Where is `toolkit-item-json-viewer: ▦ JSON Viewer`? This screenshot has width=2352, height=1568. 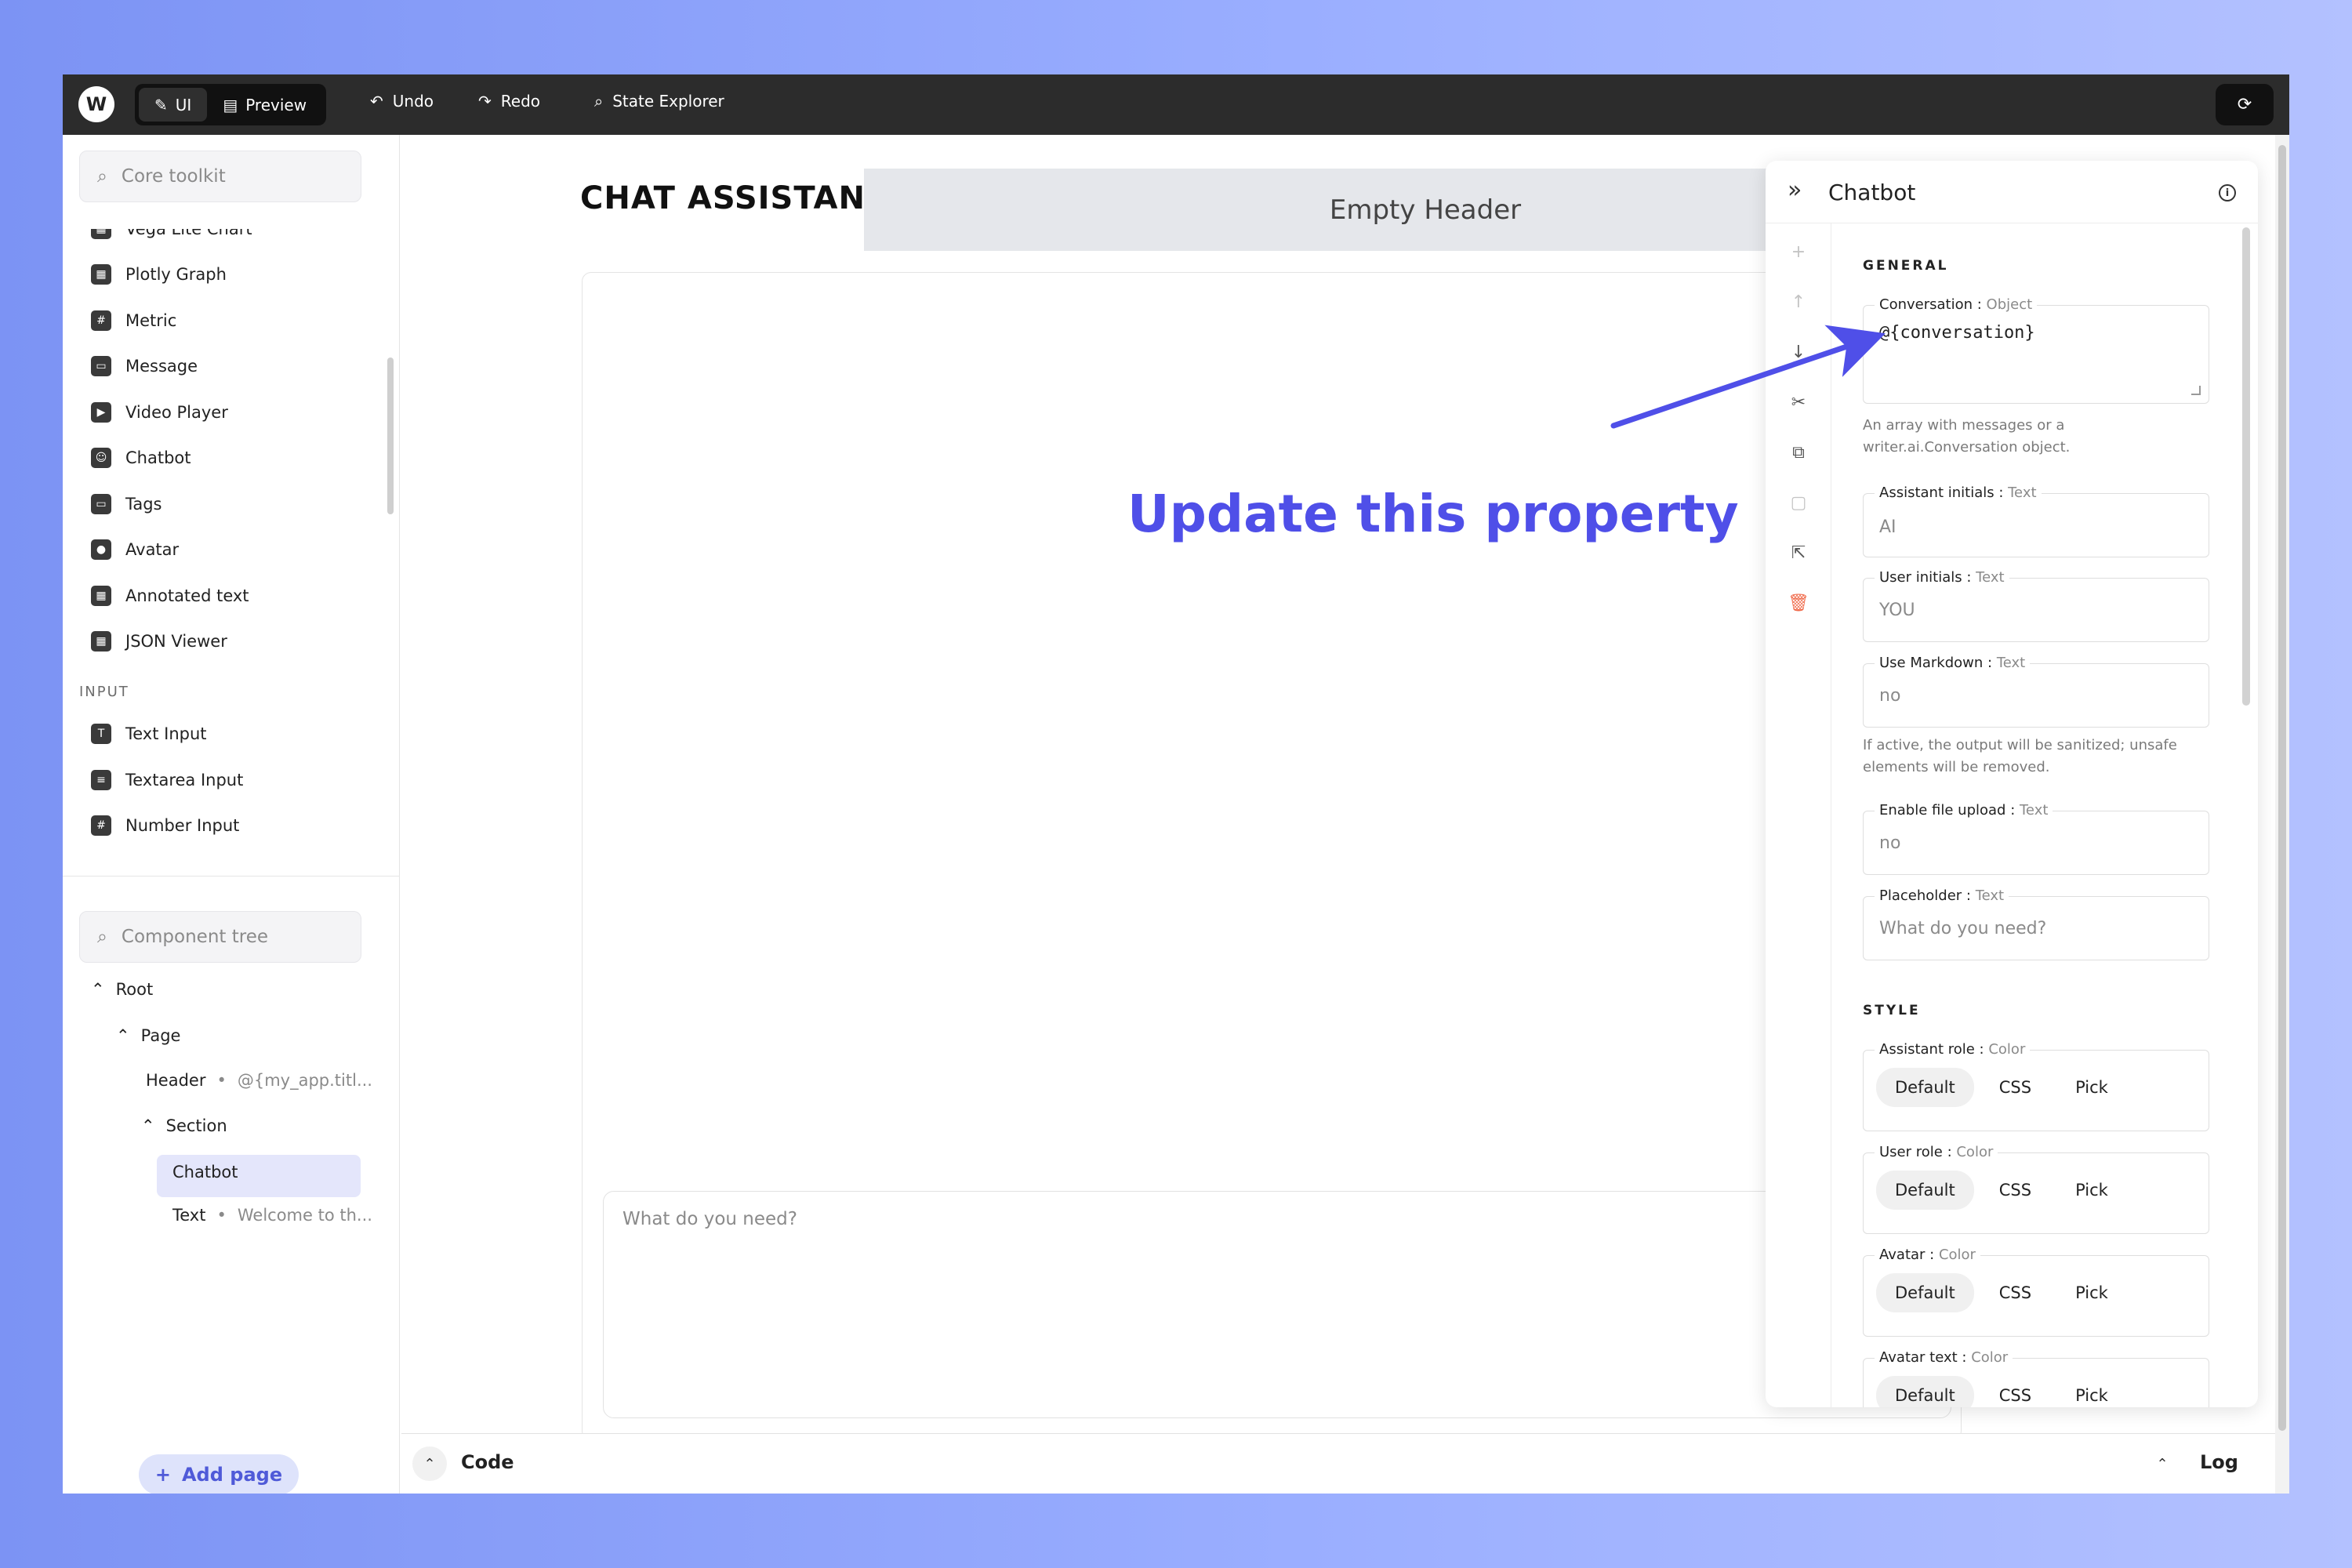
toolkit-item-json-viewer: ▦ JSON Viewer is located at coordinates (159, 641).